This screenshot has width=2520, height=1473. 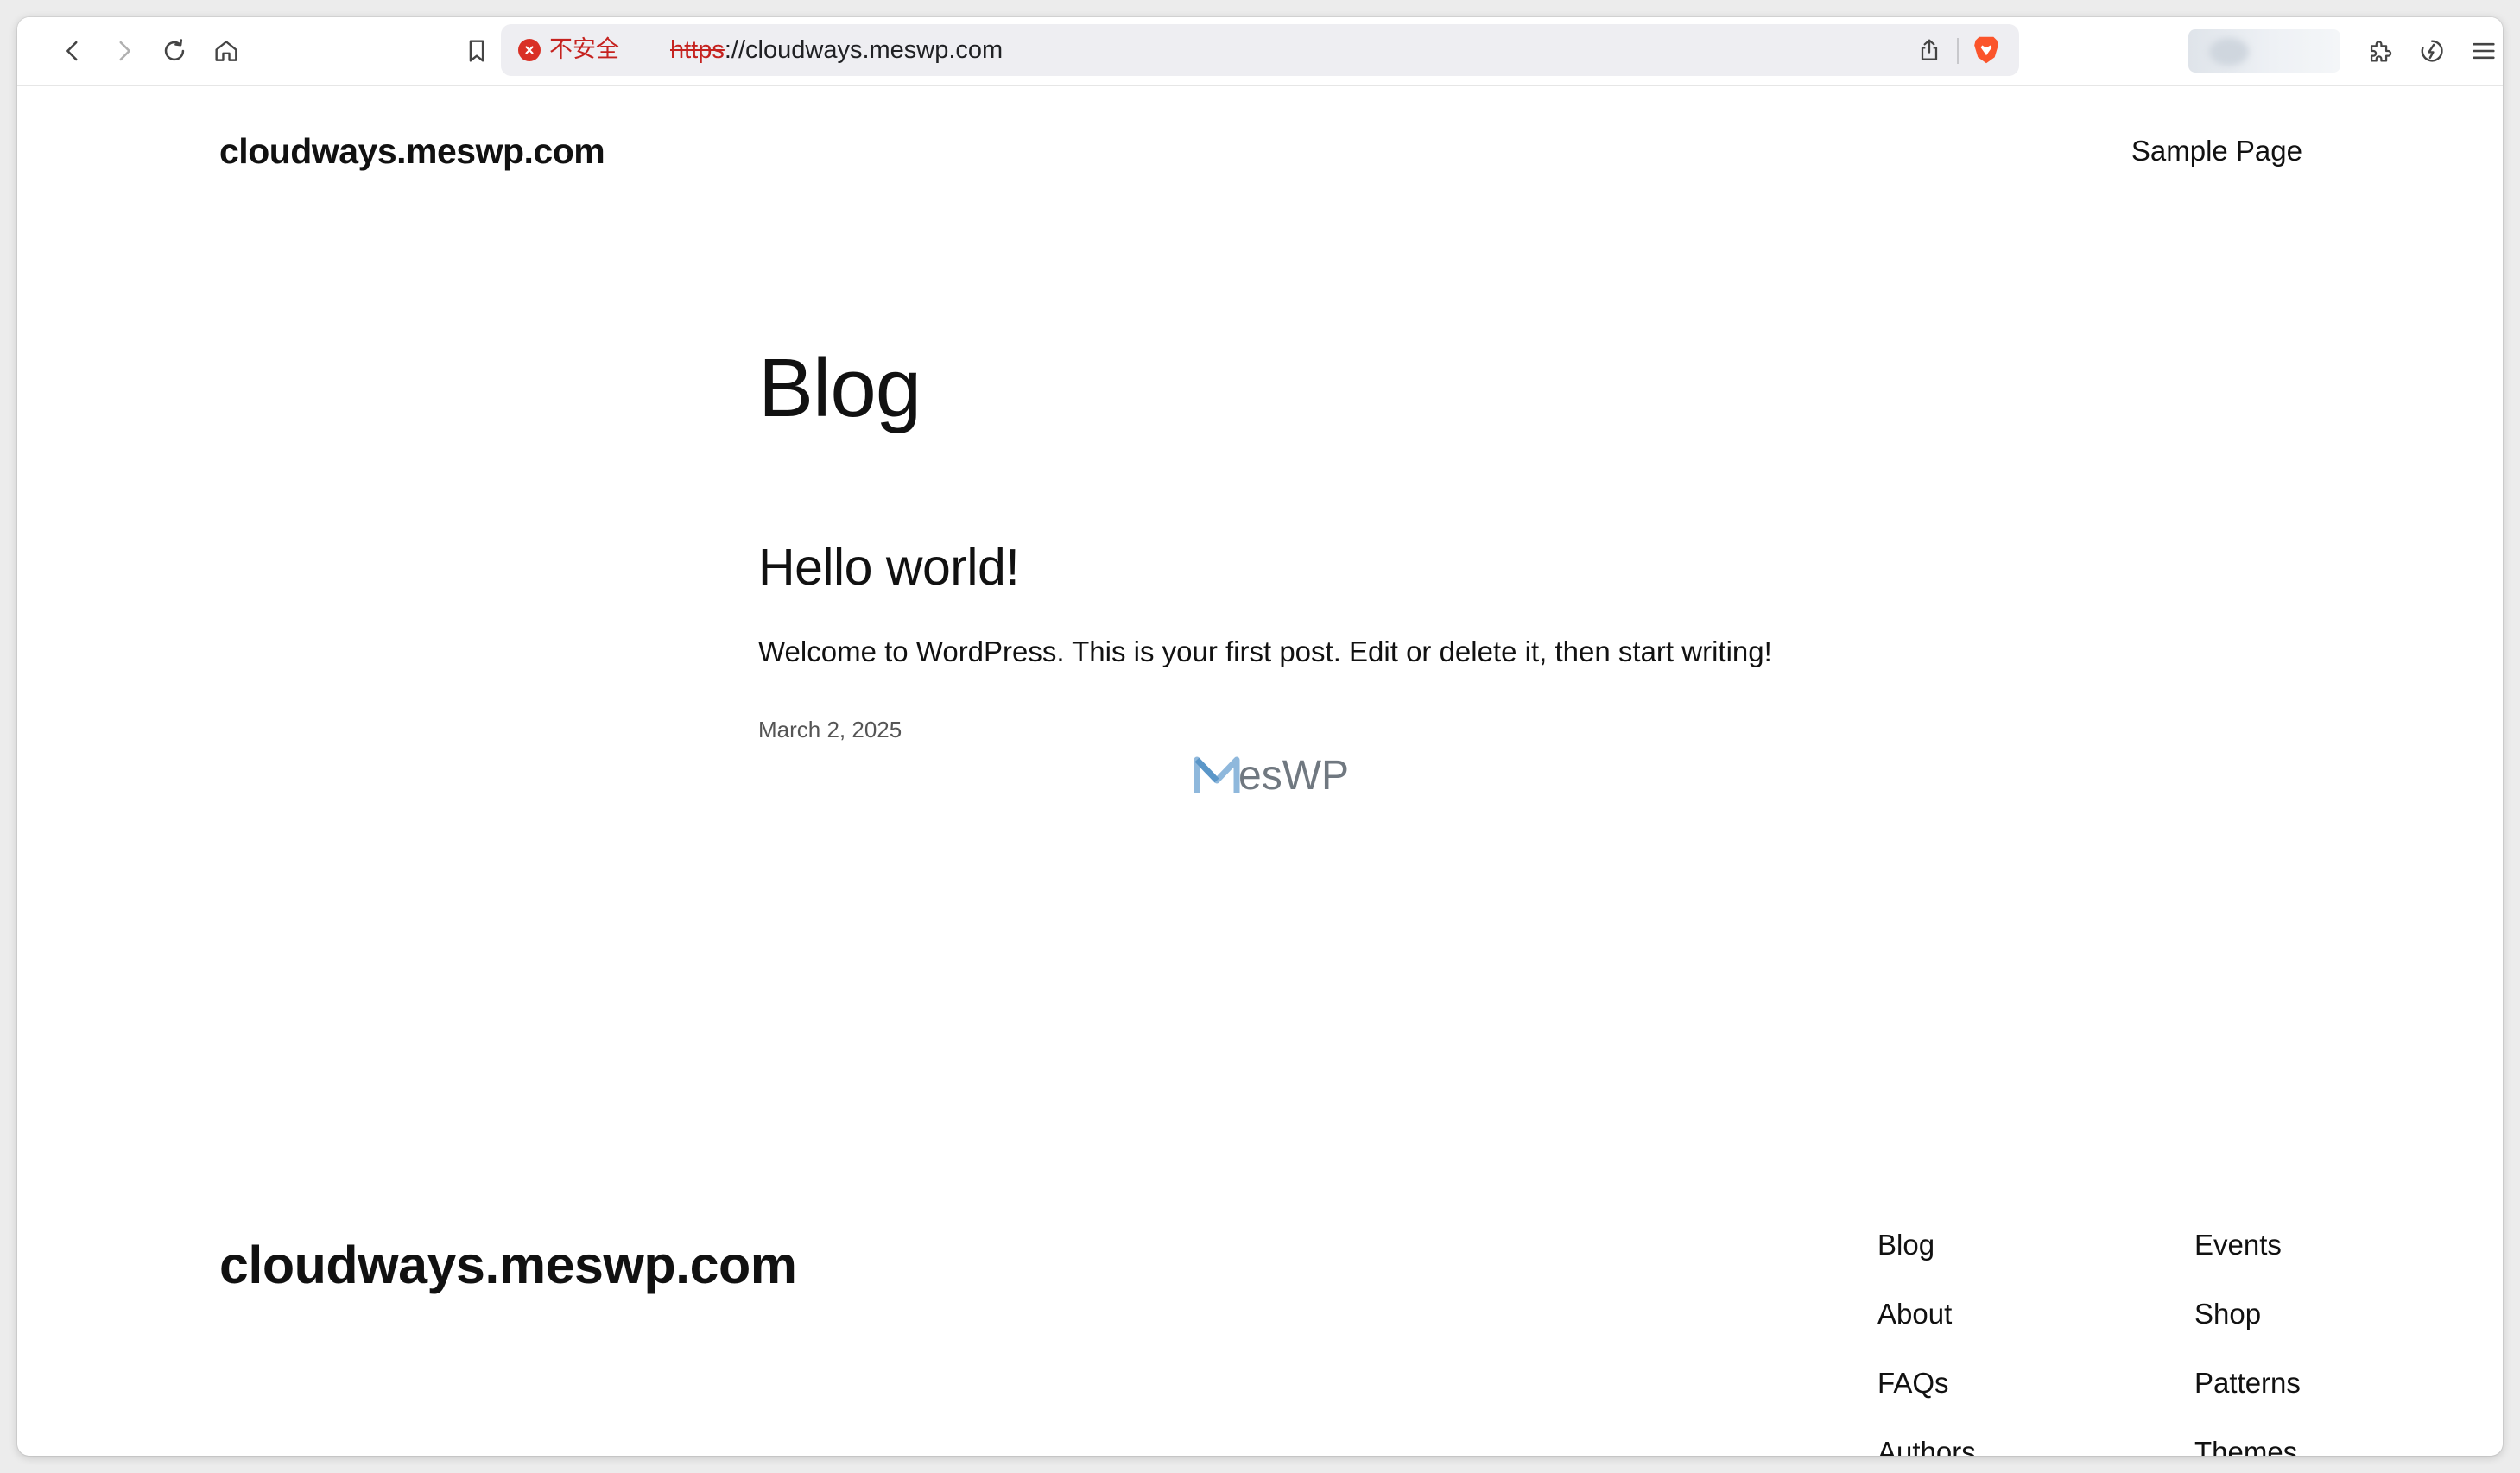 I want to click on avatar, so click(x=2229, y=52).